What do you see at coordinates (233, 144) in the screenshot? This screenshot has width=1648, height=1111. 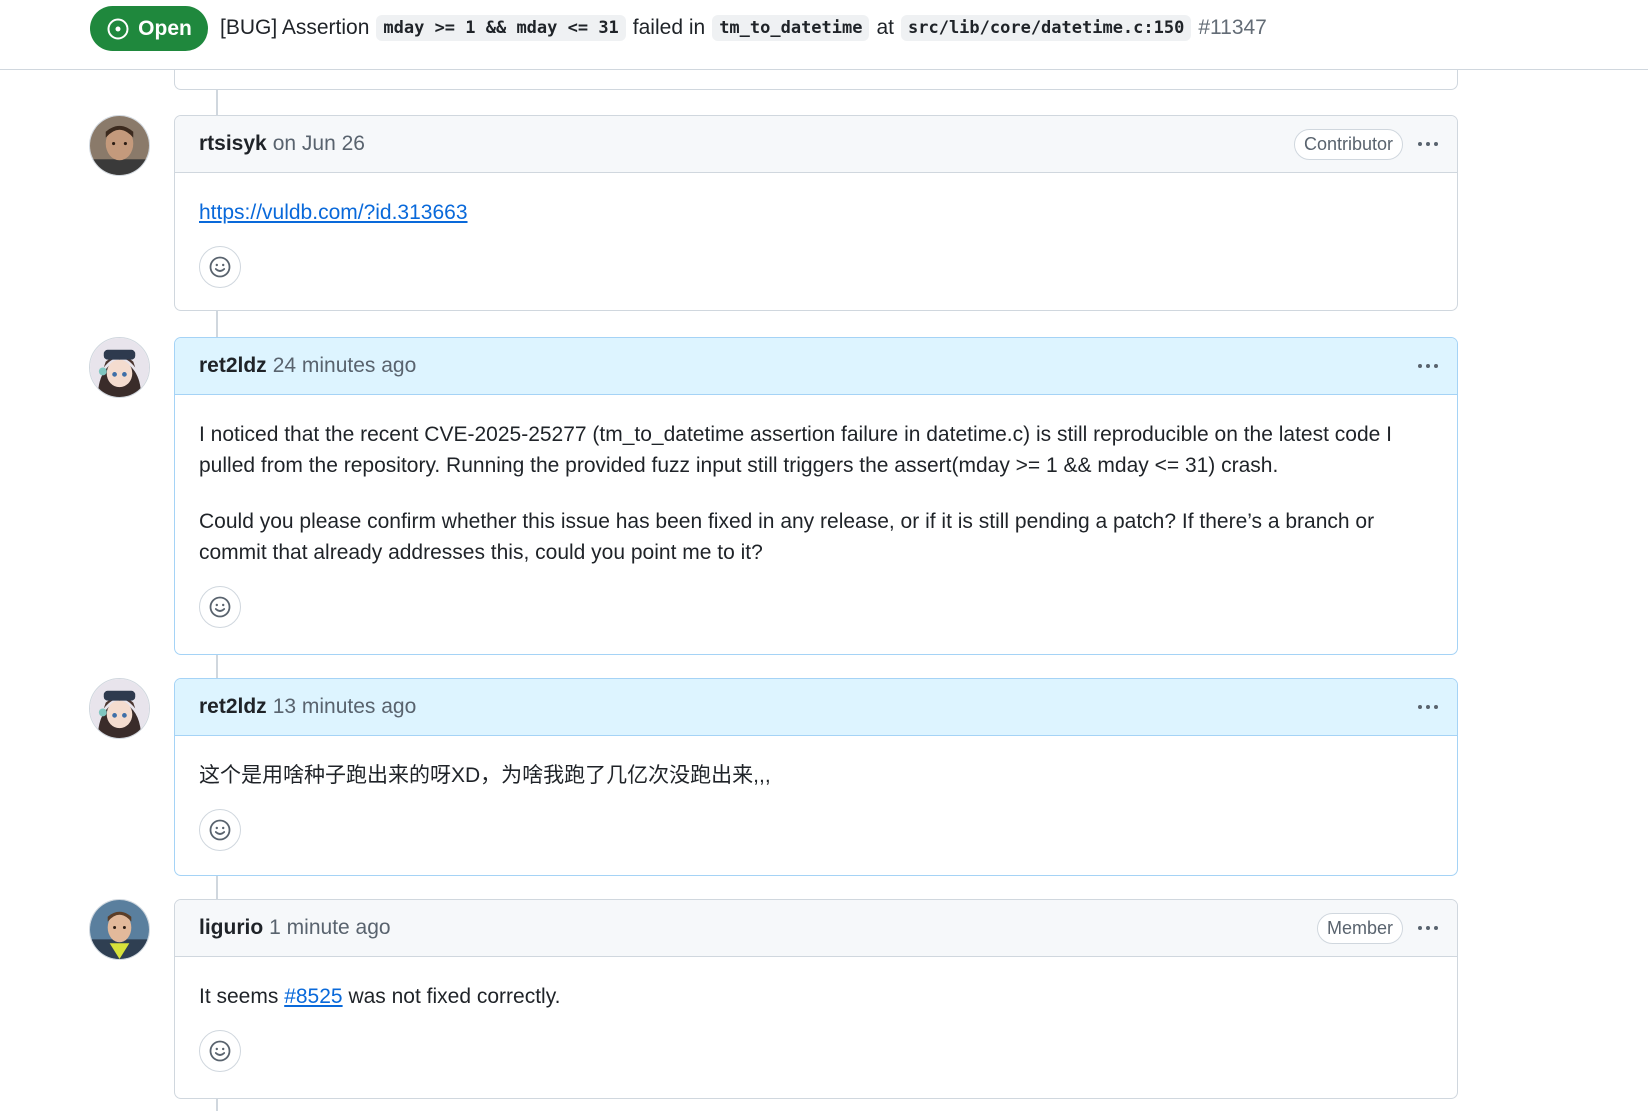 I see `comment-author: rtsisyk` at bounding box center [233, 144].